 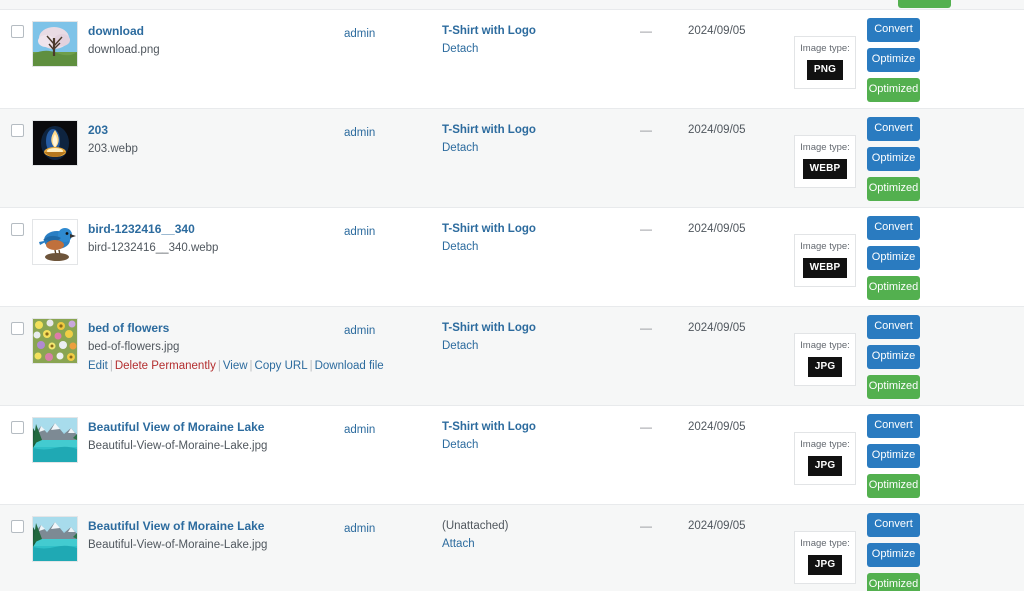 What do you see at coordinates (512, 4) in the screenshot?
I see `partial-top-row` at bounding box center [512, 4].